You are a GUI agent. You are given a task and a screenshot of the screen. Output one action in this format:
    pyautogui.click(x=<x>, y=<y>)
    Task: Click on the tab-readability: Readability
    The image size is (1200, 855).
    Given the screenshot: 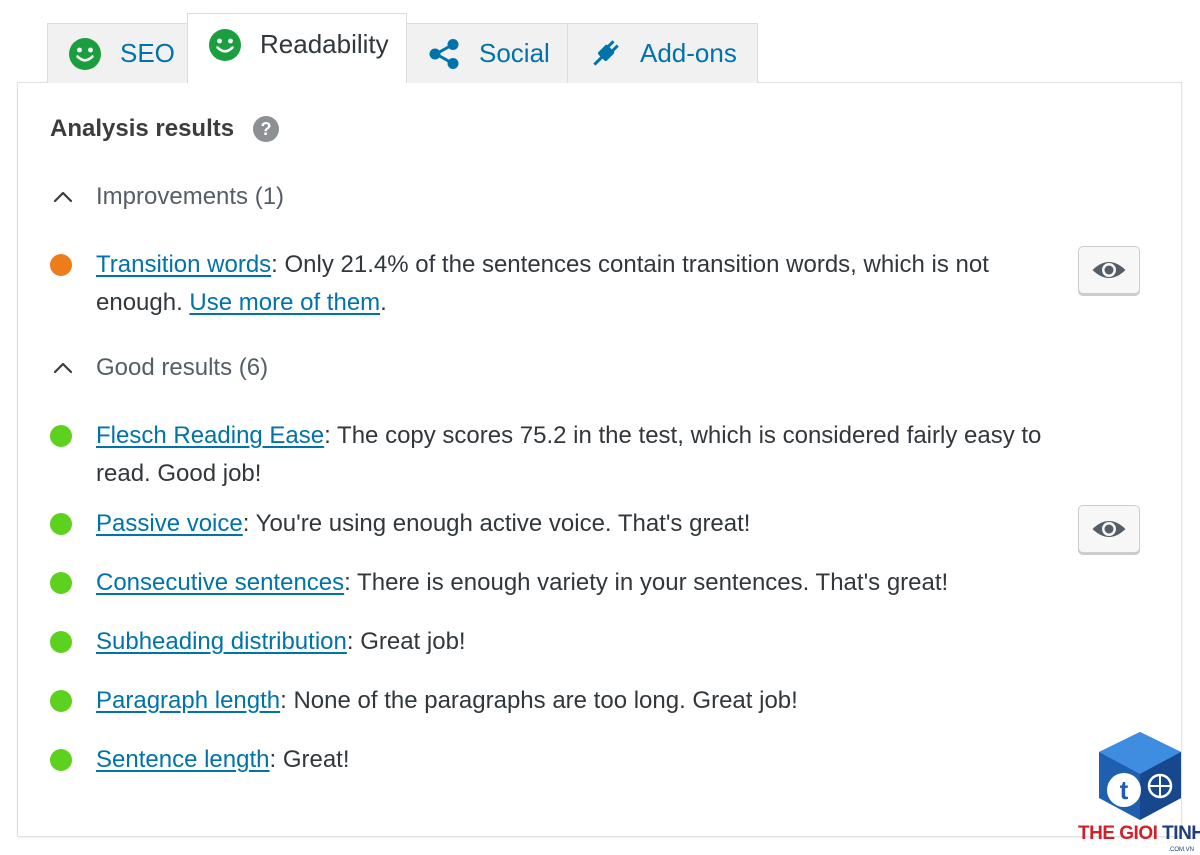 What is the action you would take?
    pyautogui.click(x=297, y=49)
    